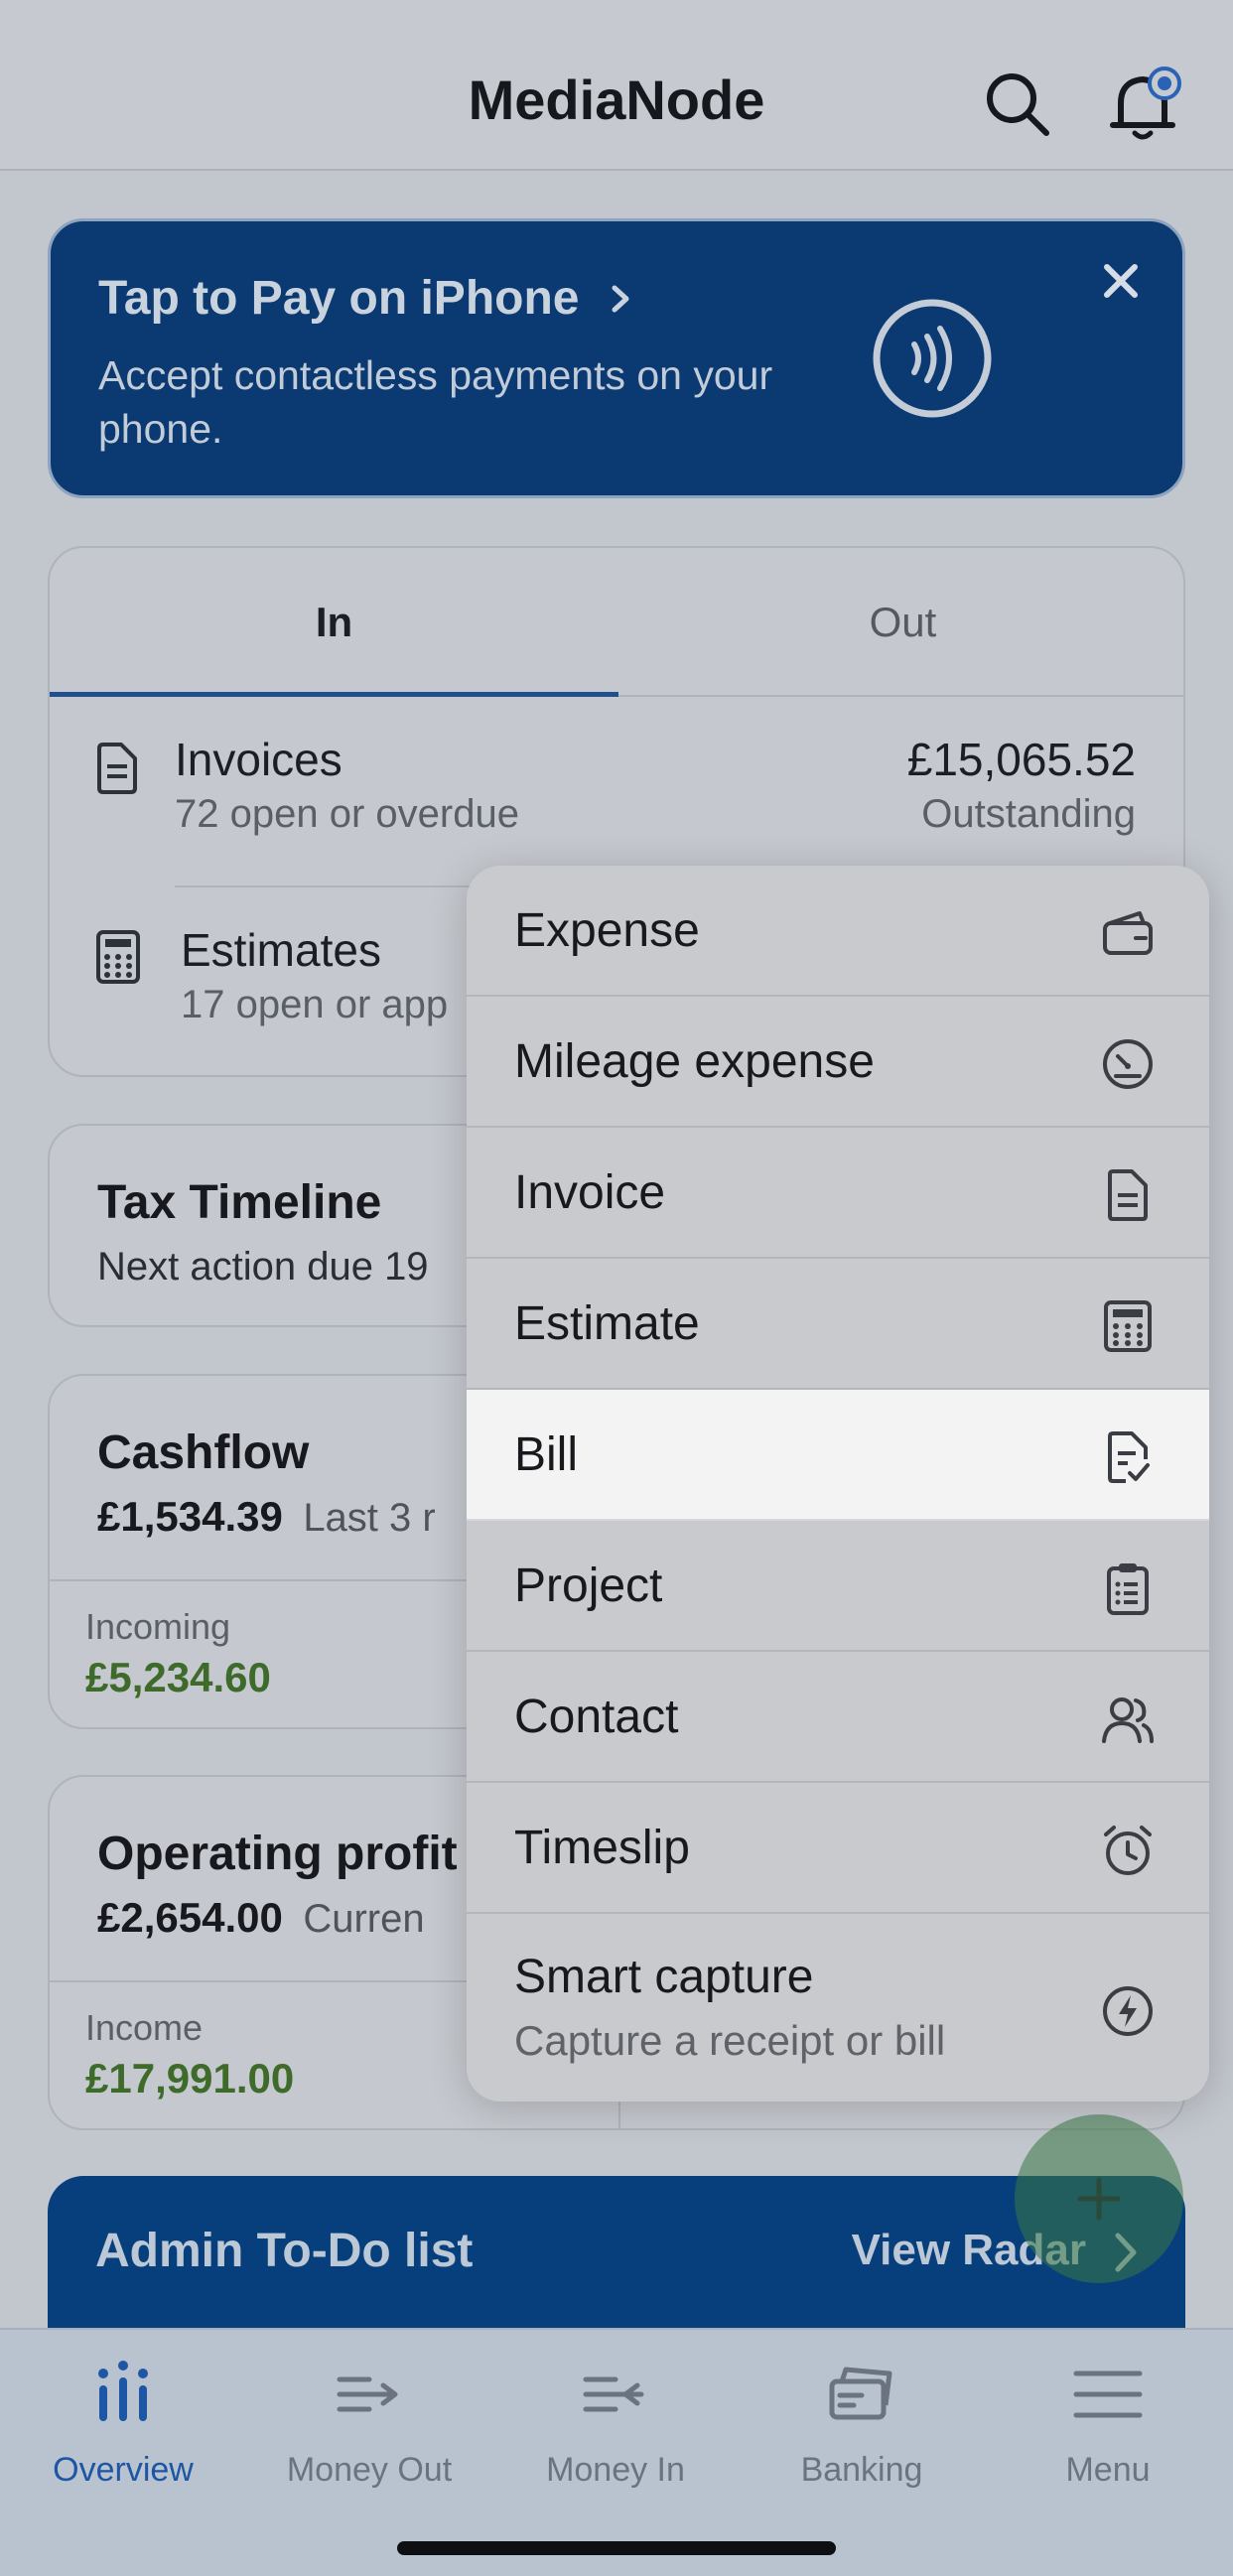  I want to click on home-indicator, so click(617, 2548).